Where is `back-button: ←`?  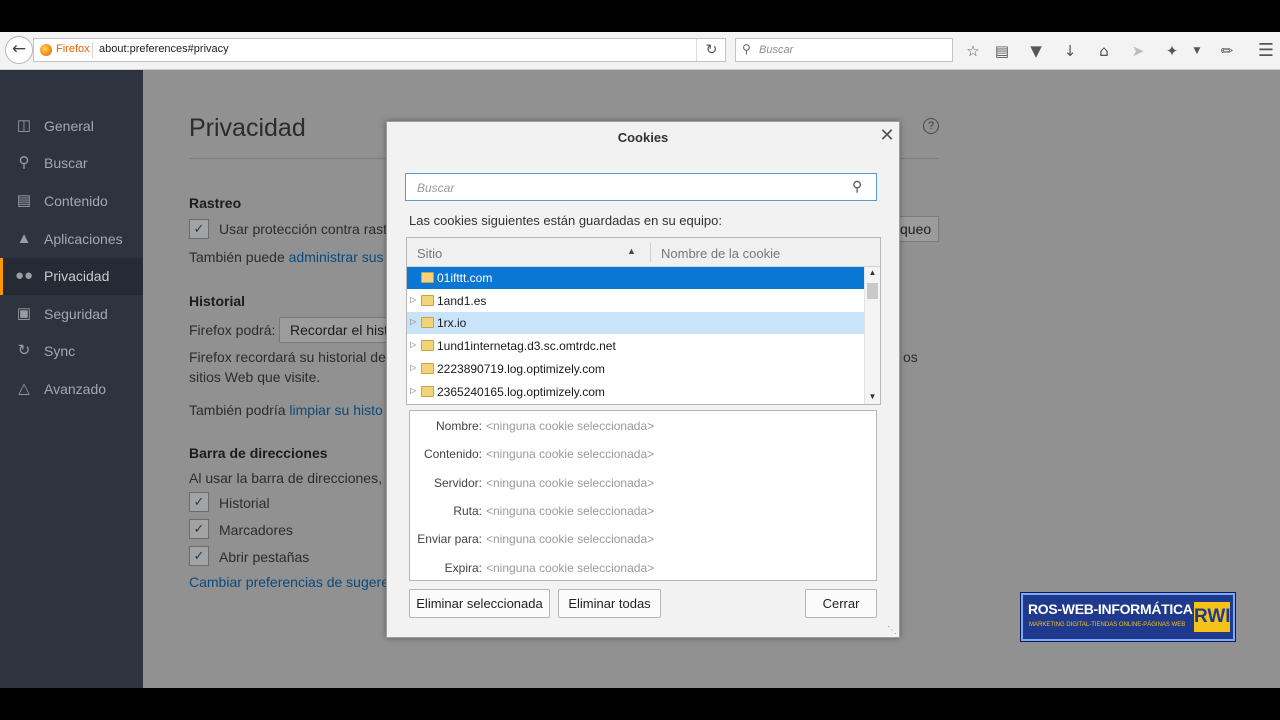 back-button: ← is located at coordinates (19, 50).